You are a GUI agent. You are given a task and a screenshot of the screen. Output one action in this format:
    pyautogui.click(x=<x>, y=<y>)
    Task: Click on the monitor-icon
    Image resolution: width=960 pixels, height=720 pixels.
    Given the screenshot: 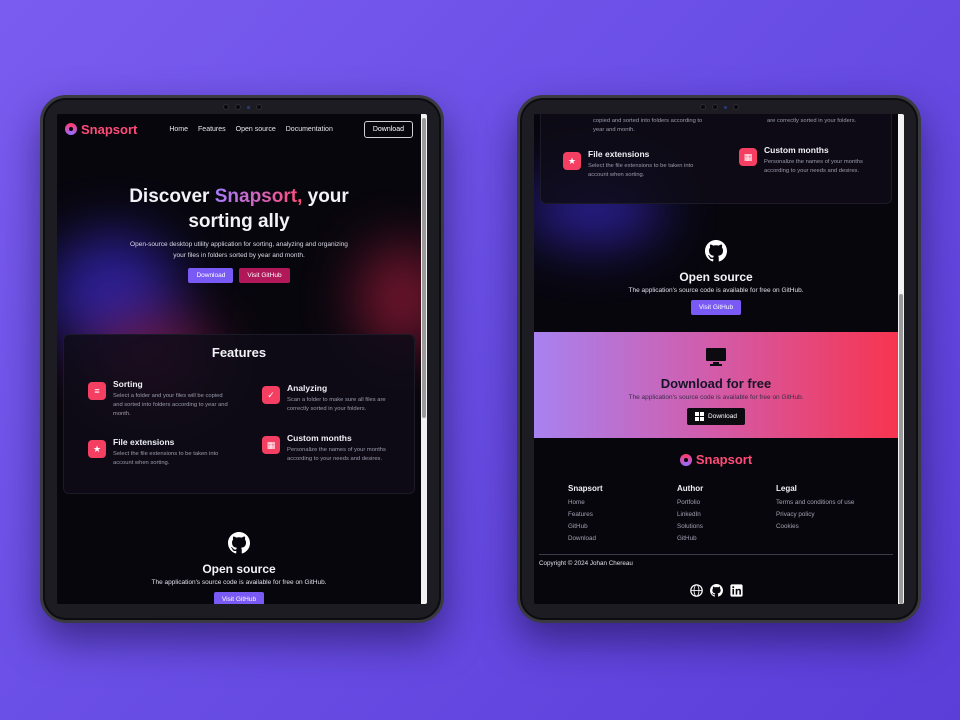 What is the action you would take?
    pyautogui.click(x=716, y=357)
    